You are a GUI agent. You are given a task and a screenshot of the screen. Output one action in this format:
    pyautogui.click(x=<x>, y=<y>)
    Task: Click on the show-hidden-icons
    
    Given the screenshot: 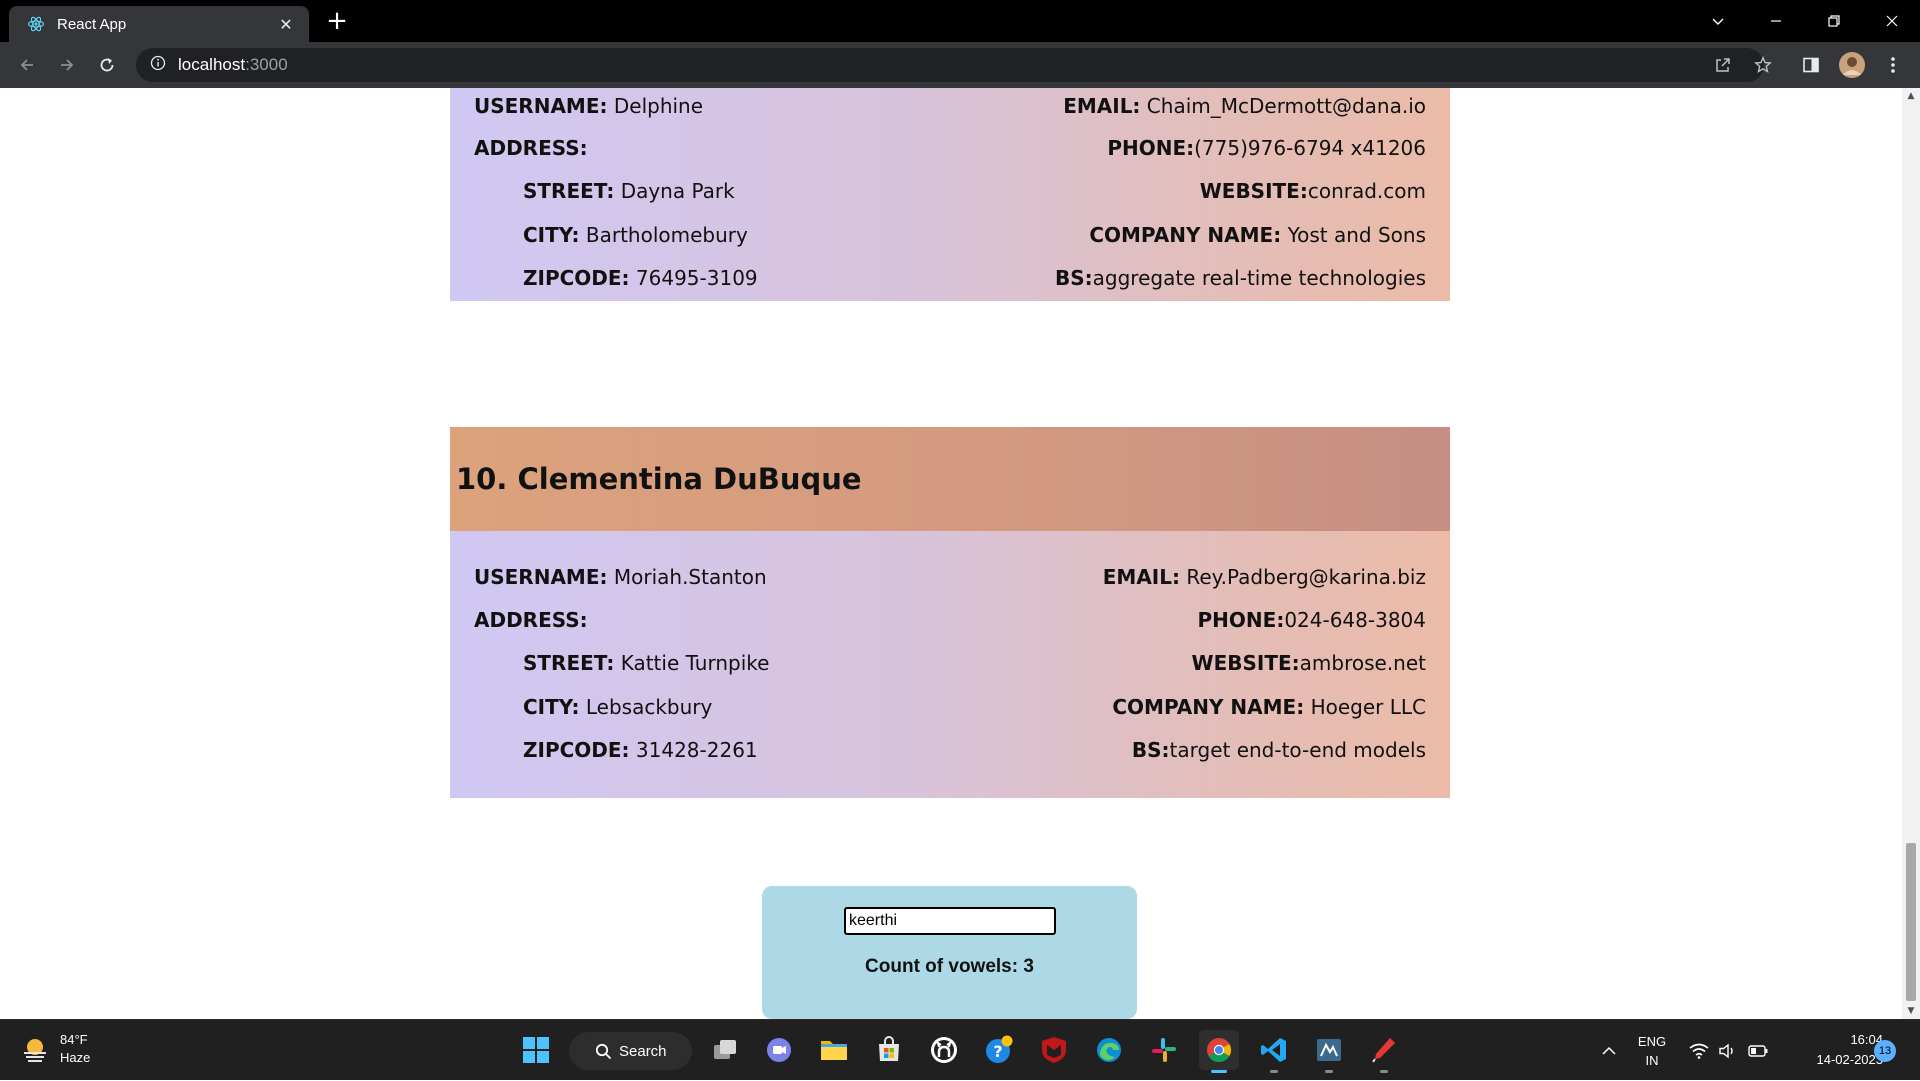 What is the action you would take?
    pyautogui.click(x=1609, y=1050)
    